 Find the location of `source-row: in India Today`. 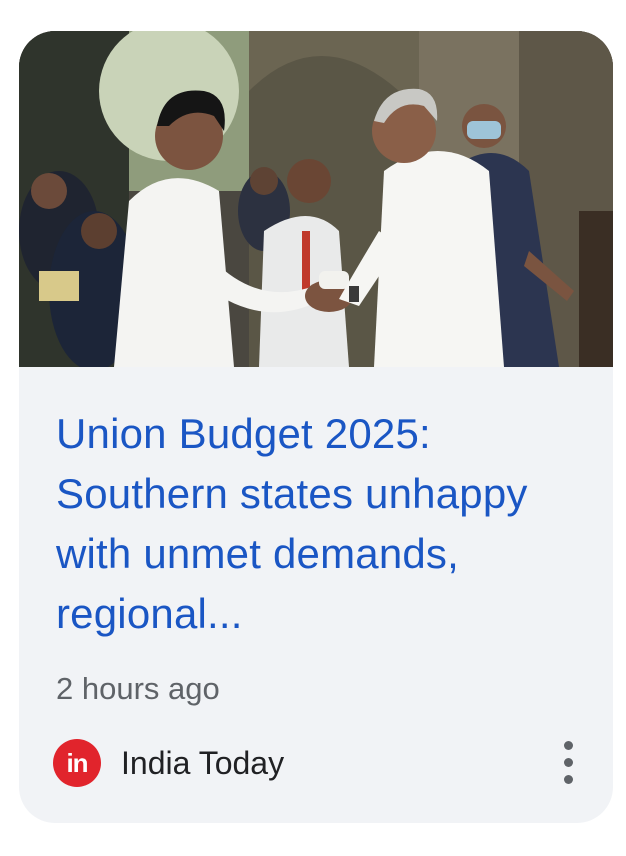

source-row: in India Today is located at coordinates (318, 763).